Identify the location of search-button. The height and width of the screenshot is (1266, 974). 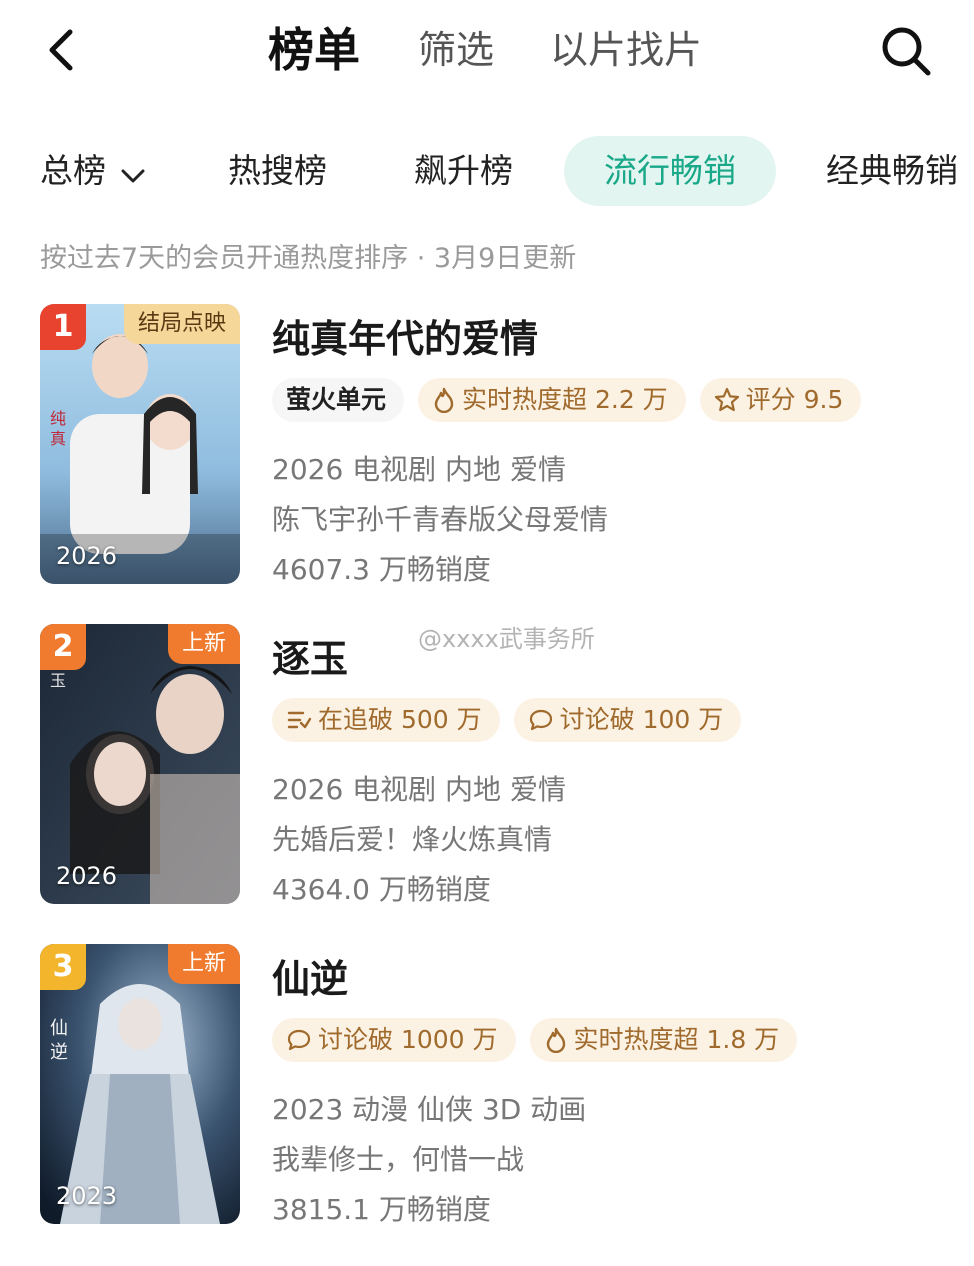
(906, 51).